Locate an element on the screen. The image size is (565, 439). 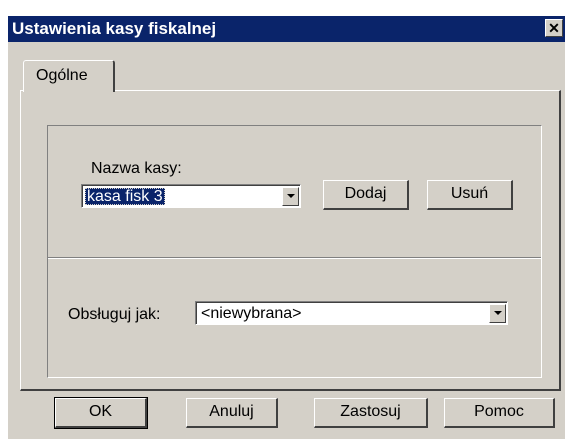
handling-label: Obsługuj jak: is located at coordinates (114, 314).